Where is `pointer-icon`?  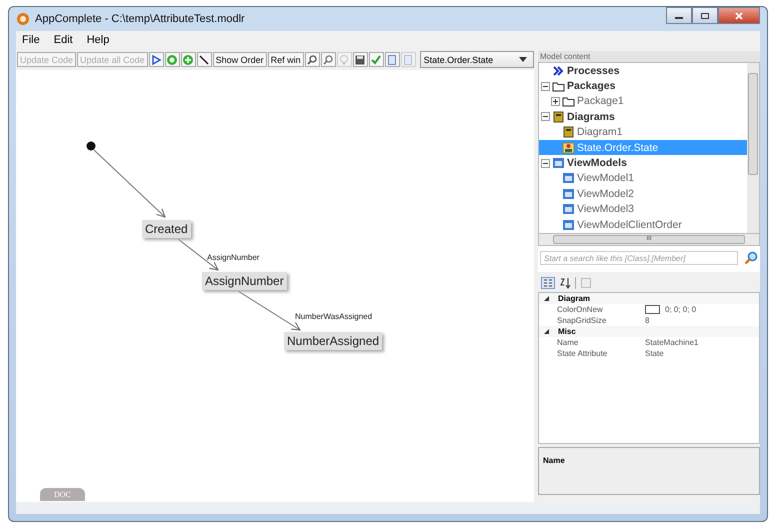
pointer-icon is located at coordinates (156, 59).